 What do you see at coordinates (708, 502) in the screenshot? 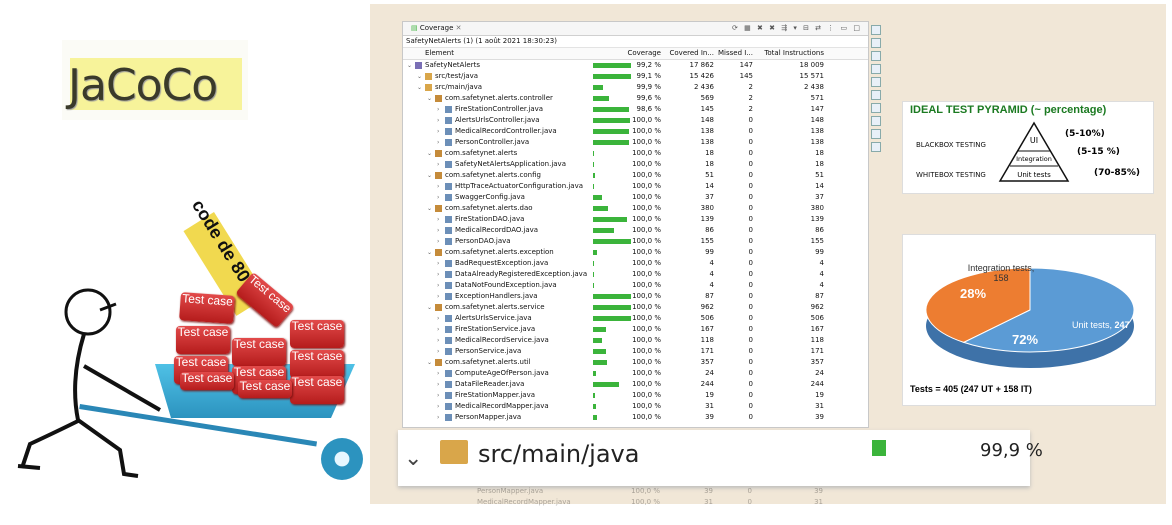
I see `reflection-covered: 31` at bounding box center [708, 502].